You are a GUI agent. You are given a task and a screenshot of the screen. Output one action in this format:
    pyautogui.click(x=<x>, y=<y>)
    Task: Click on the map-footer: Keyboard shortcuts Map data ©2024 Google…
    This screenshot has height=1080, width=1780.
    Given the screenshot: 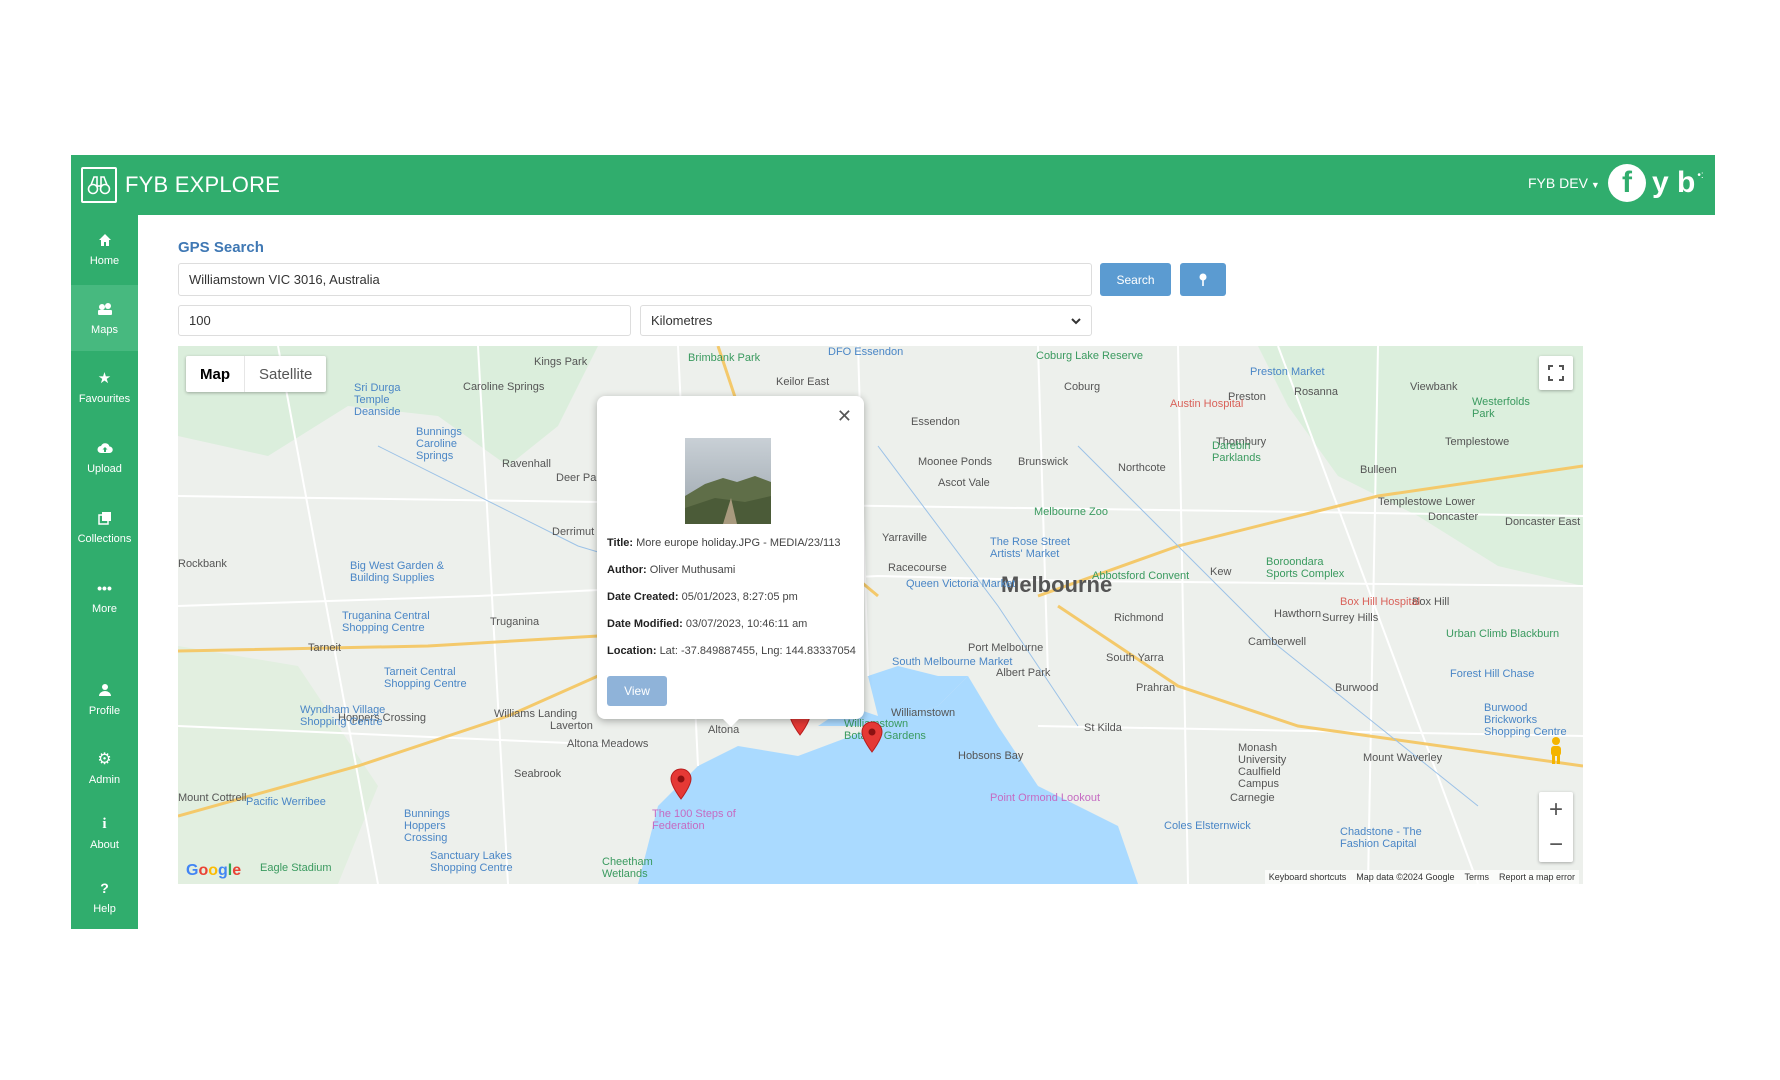 What is the action you would take?
    pyautogui.click(x=1421, y=877)
    